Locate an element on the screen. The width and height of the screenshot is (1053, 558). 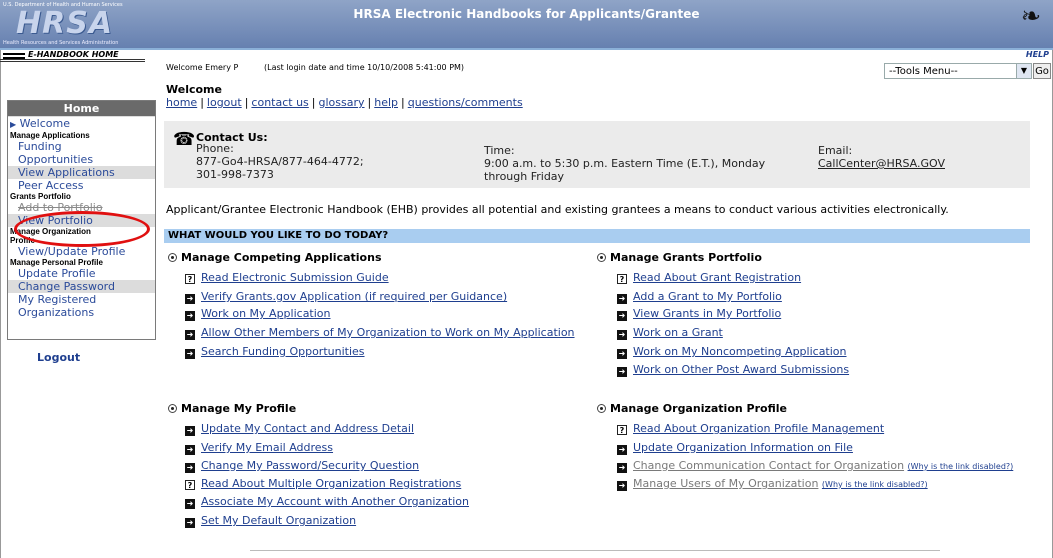
link-view-grants: View Grants in My Portfolio is located at coordinates (707, 313).